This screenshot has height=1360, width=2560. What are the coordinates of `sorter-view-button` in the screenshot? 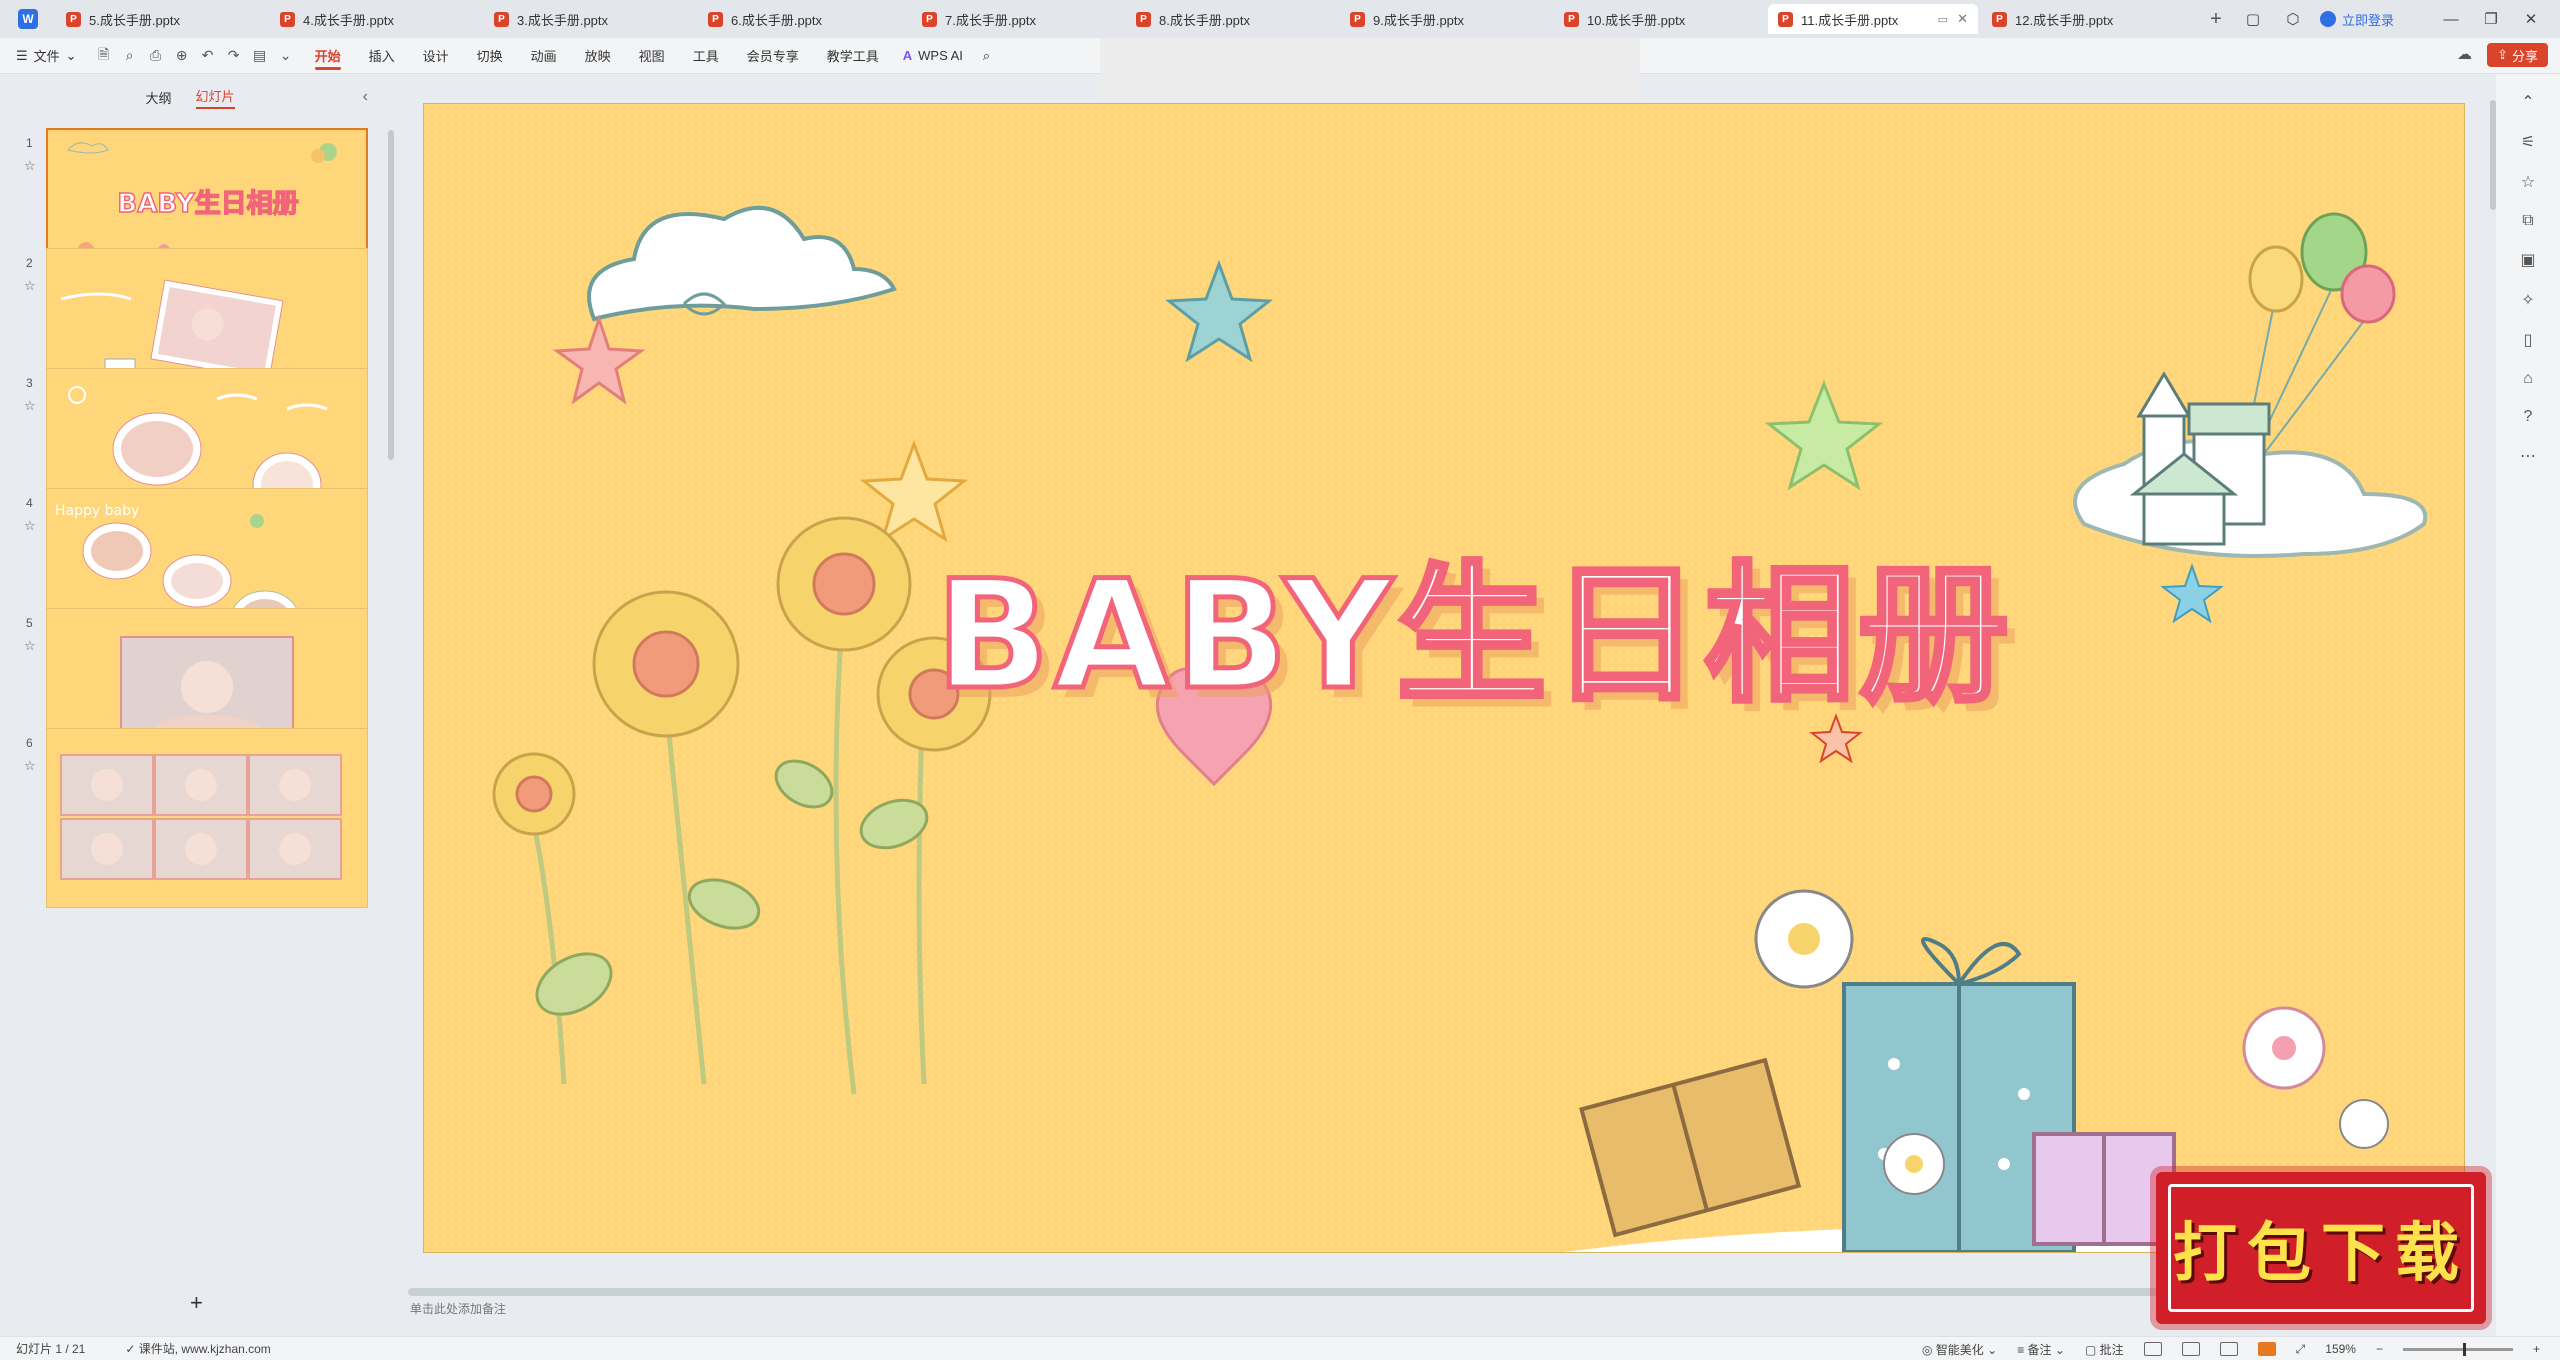 It's located at (2190, 1349).